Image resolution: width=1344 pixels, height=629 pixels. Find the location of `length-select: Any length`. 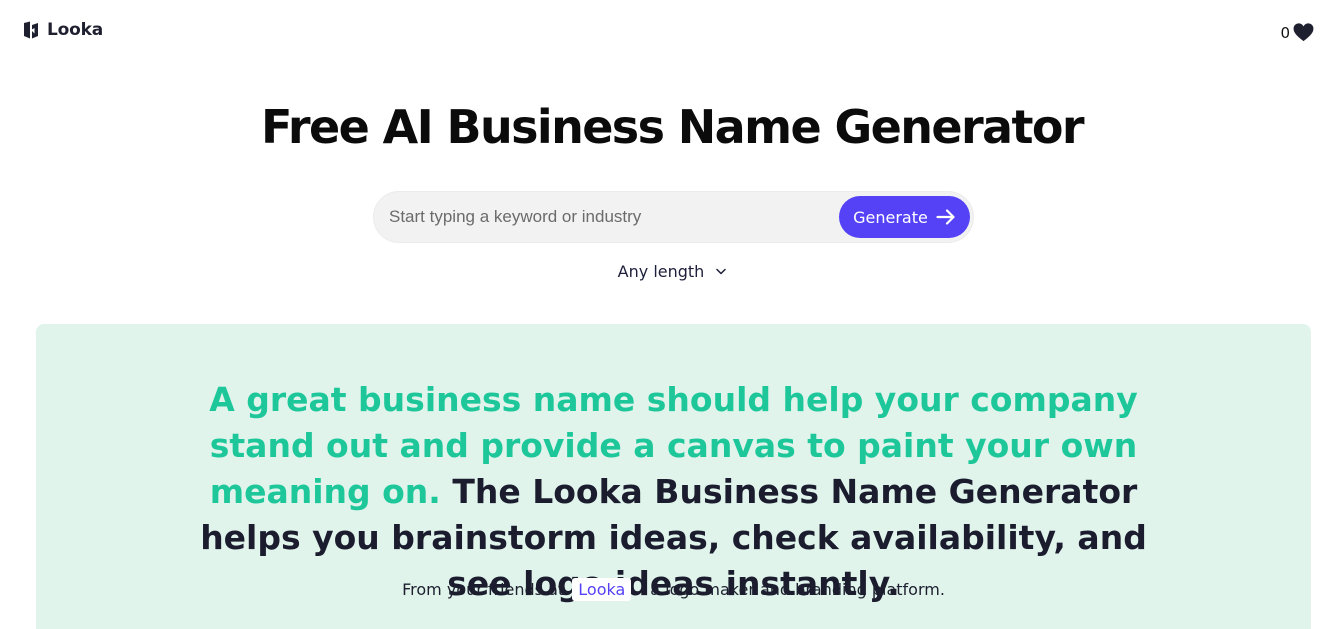

length-select: Any length is located at coordinates (672, 271).